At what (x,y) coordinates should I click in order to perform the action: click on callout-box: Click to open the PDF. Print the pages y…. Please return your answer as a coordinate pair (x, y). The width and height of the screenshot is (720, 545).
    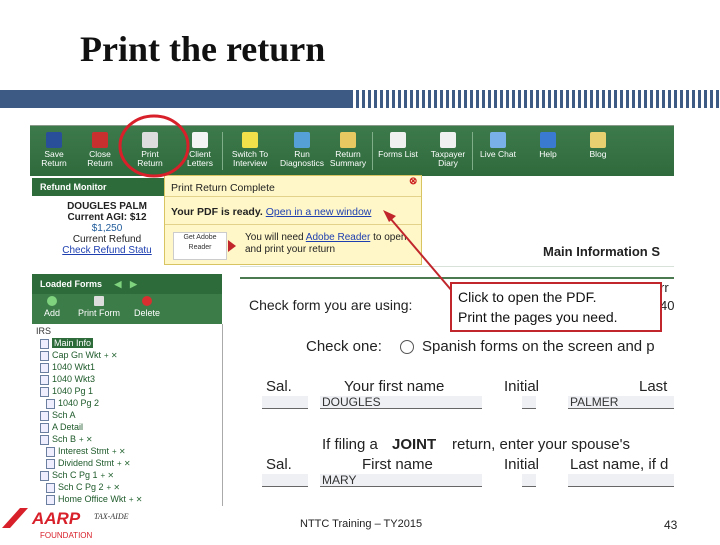
    Looking at the image, I should click on (556, 307).